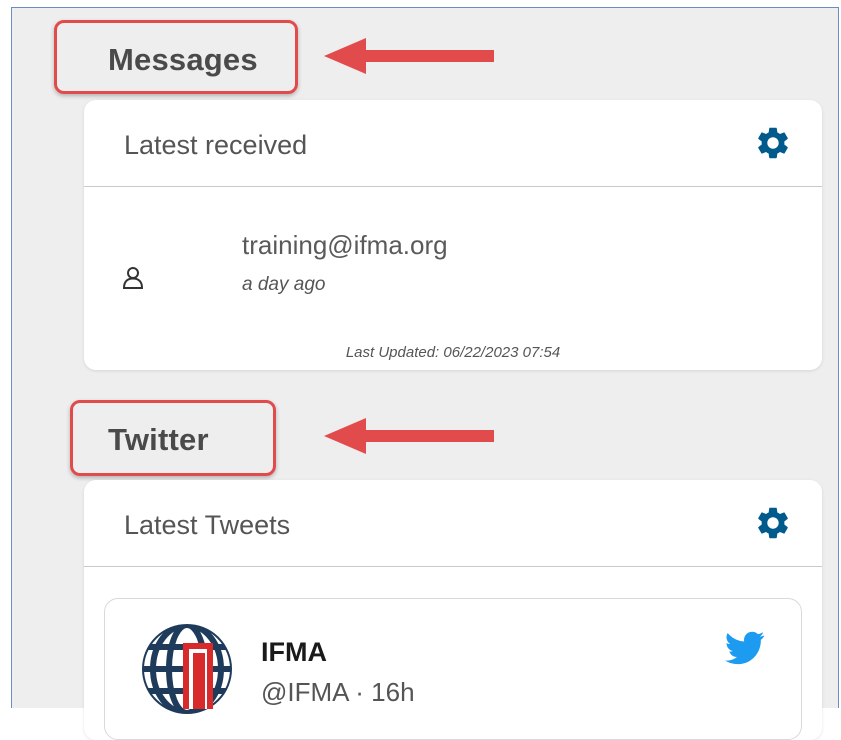  What do you see at coordinates (187, 669) in the screenshot?
I see `ifma-logo-icon` at bounding box center [187, 669].